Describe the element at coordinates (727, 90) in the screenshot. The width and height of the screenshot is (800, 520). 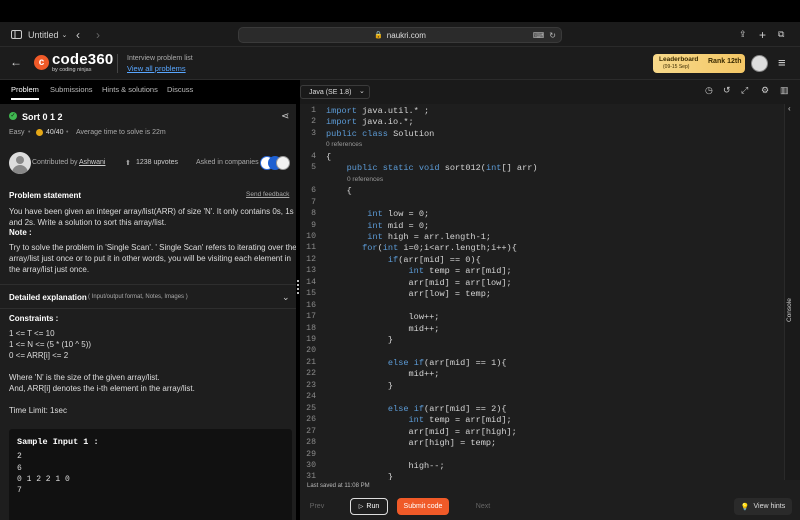
I see `reset-icon: ↺` at that location.